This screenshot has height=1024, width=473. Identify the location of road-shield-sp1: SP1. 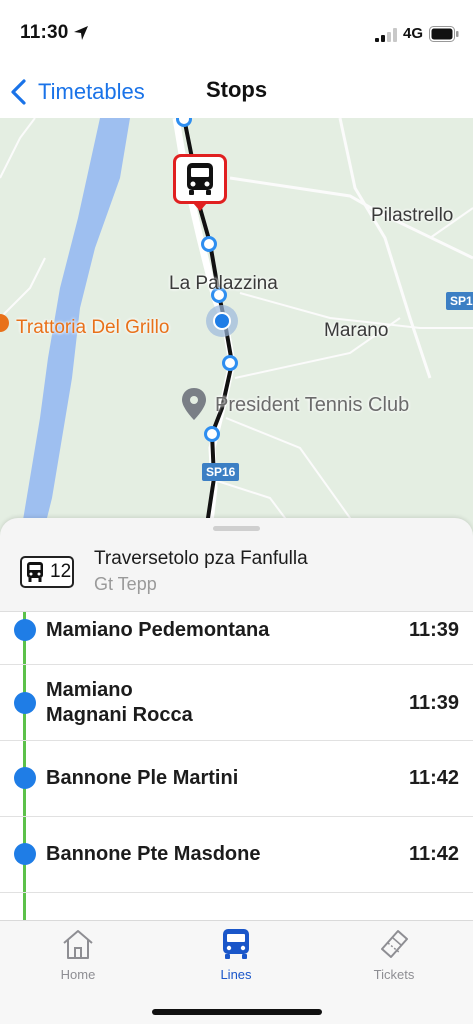
(459, 301).